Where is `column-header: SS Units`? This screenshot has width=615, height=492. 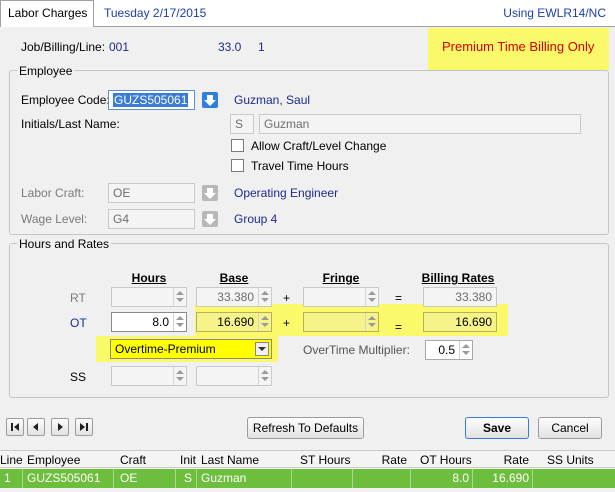
column-header: SS Units is located at coordinates (570, 460).